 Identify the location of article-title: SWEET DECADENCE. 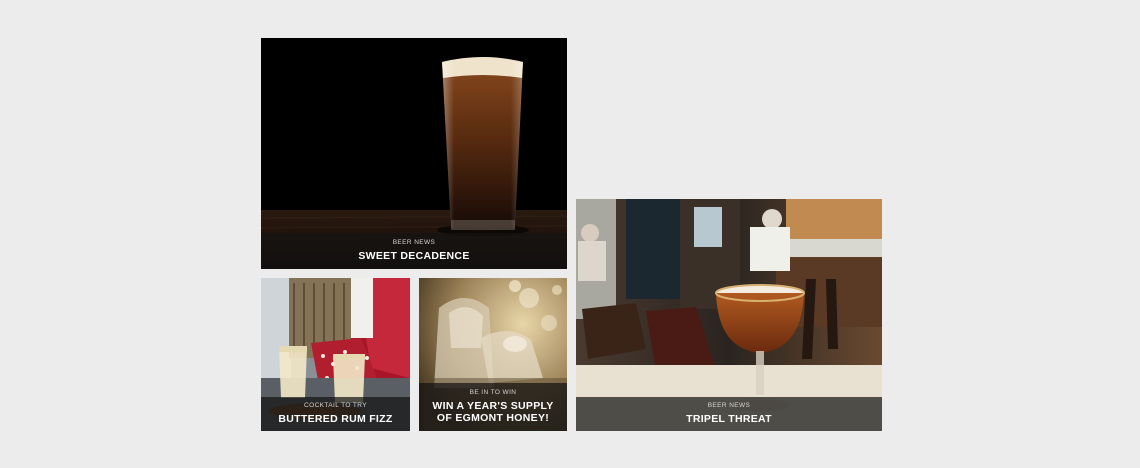
(413, 256).